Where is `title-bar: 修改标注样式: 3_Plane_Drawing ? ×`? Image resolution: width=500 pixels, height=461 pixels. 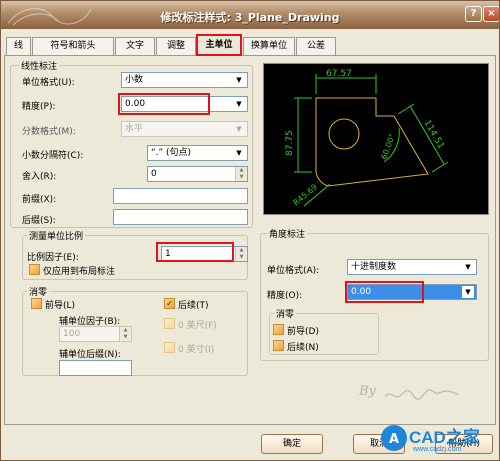 title-bar: 修改标注样式: 3_Plane_Drawing ? × is located at coordinates (250, 15).